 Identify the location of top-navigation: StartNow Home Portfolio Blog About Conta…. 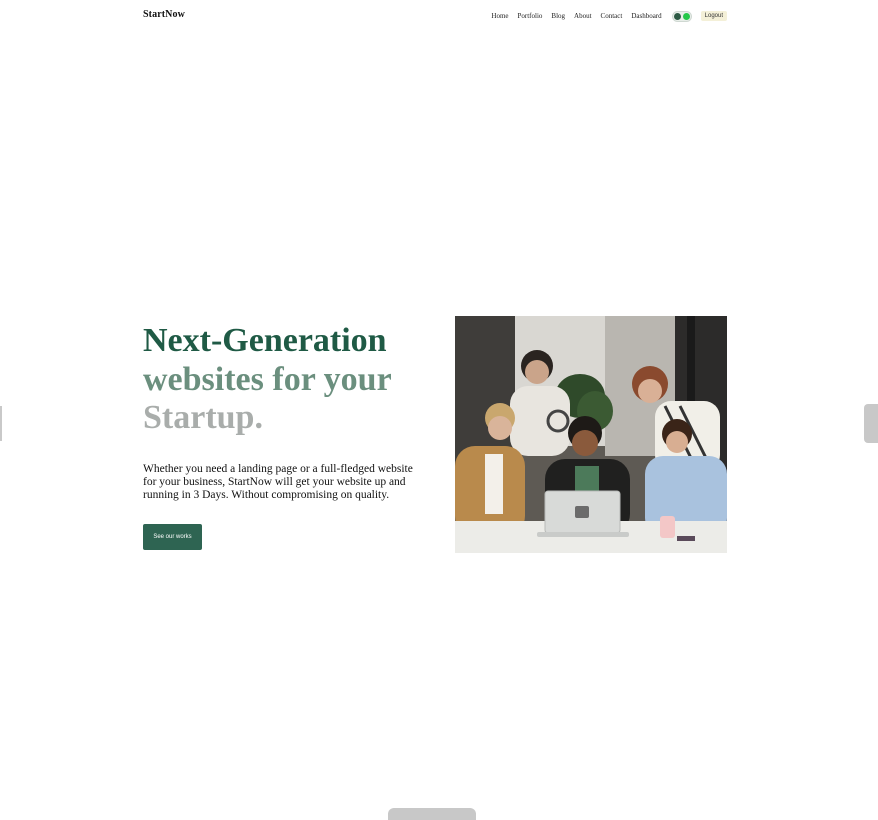
(435, 16).